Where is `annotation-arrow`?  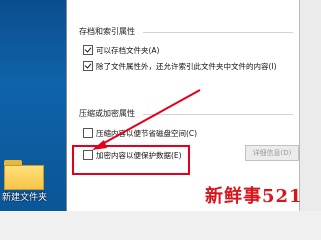
annotation-arrow is located at coordinates (146, 119).